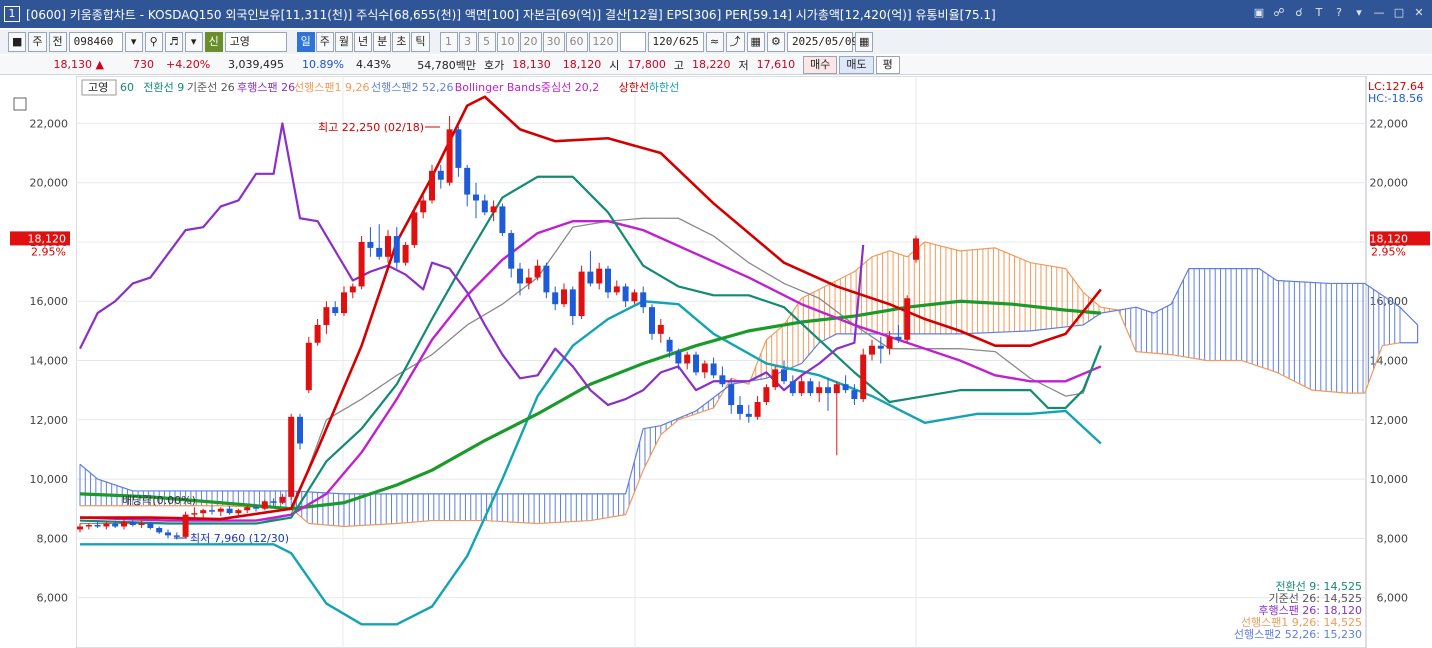 This screenshot has height=648, width=1432. I want to click on low-price: 17,610, so click(776, 64).